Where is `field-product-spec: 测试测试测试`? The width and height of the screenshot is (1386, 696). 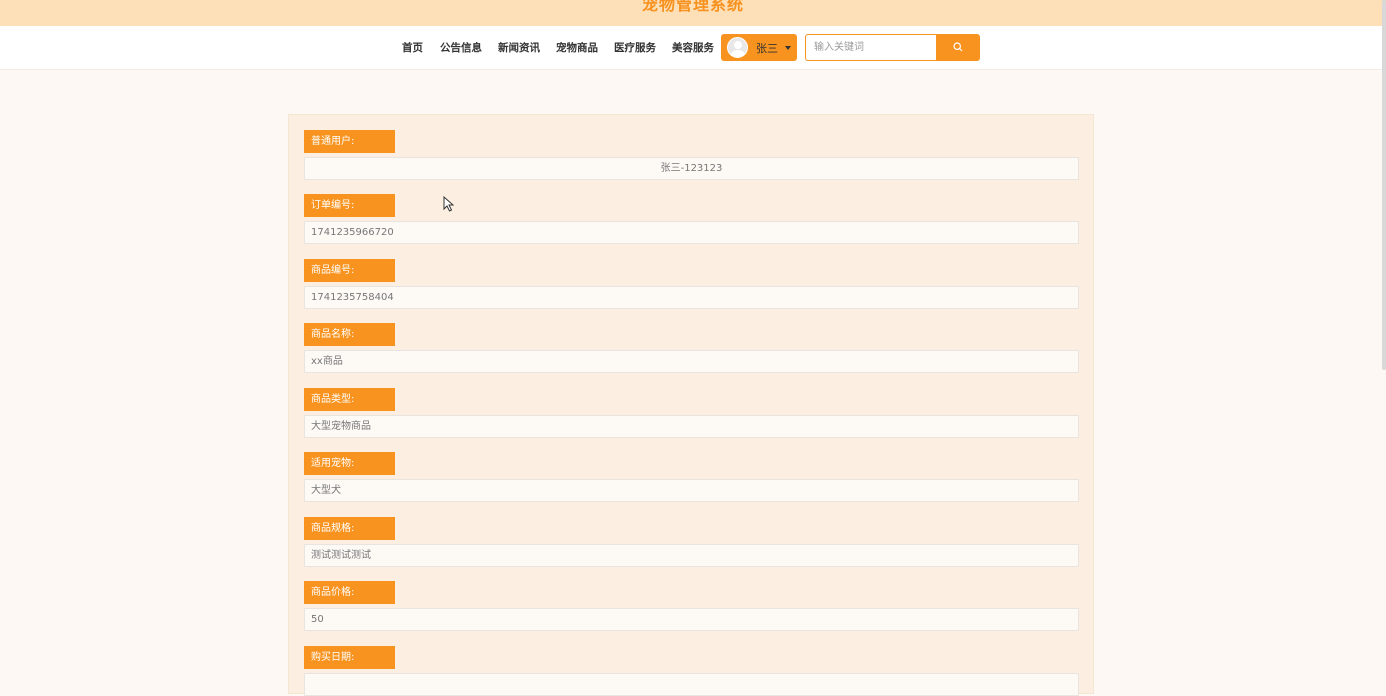 field-product-spec: 测试测试测试 is located at coordinates (691, 555).